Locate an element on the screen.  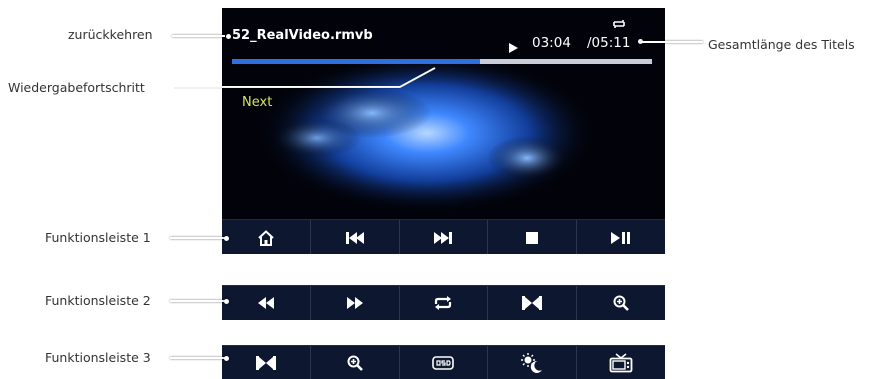
play-status-icon is located at coordinates (513, 47).